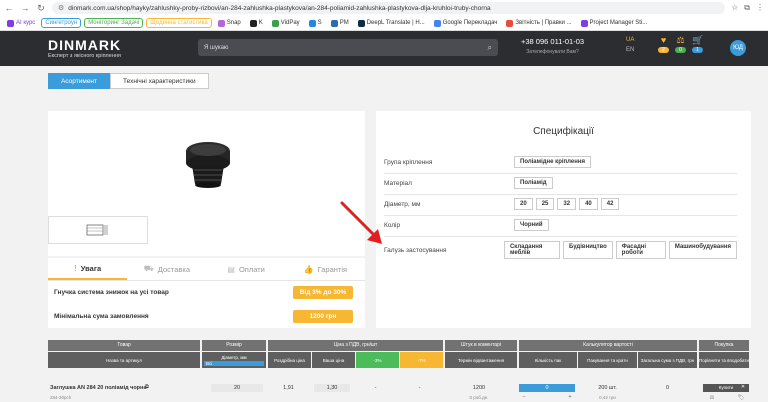 This screenshot has height=402, width=768. I want to click on tab-tech-specs: Технічні характеристики, so click(159, 81).